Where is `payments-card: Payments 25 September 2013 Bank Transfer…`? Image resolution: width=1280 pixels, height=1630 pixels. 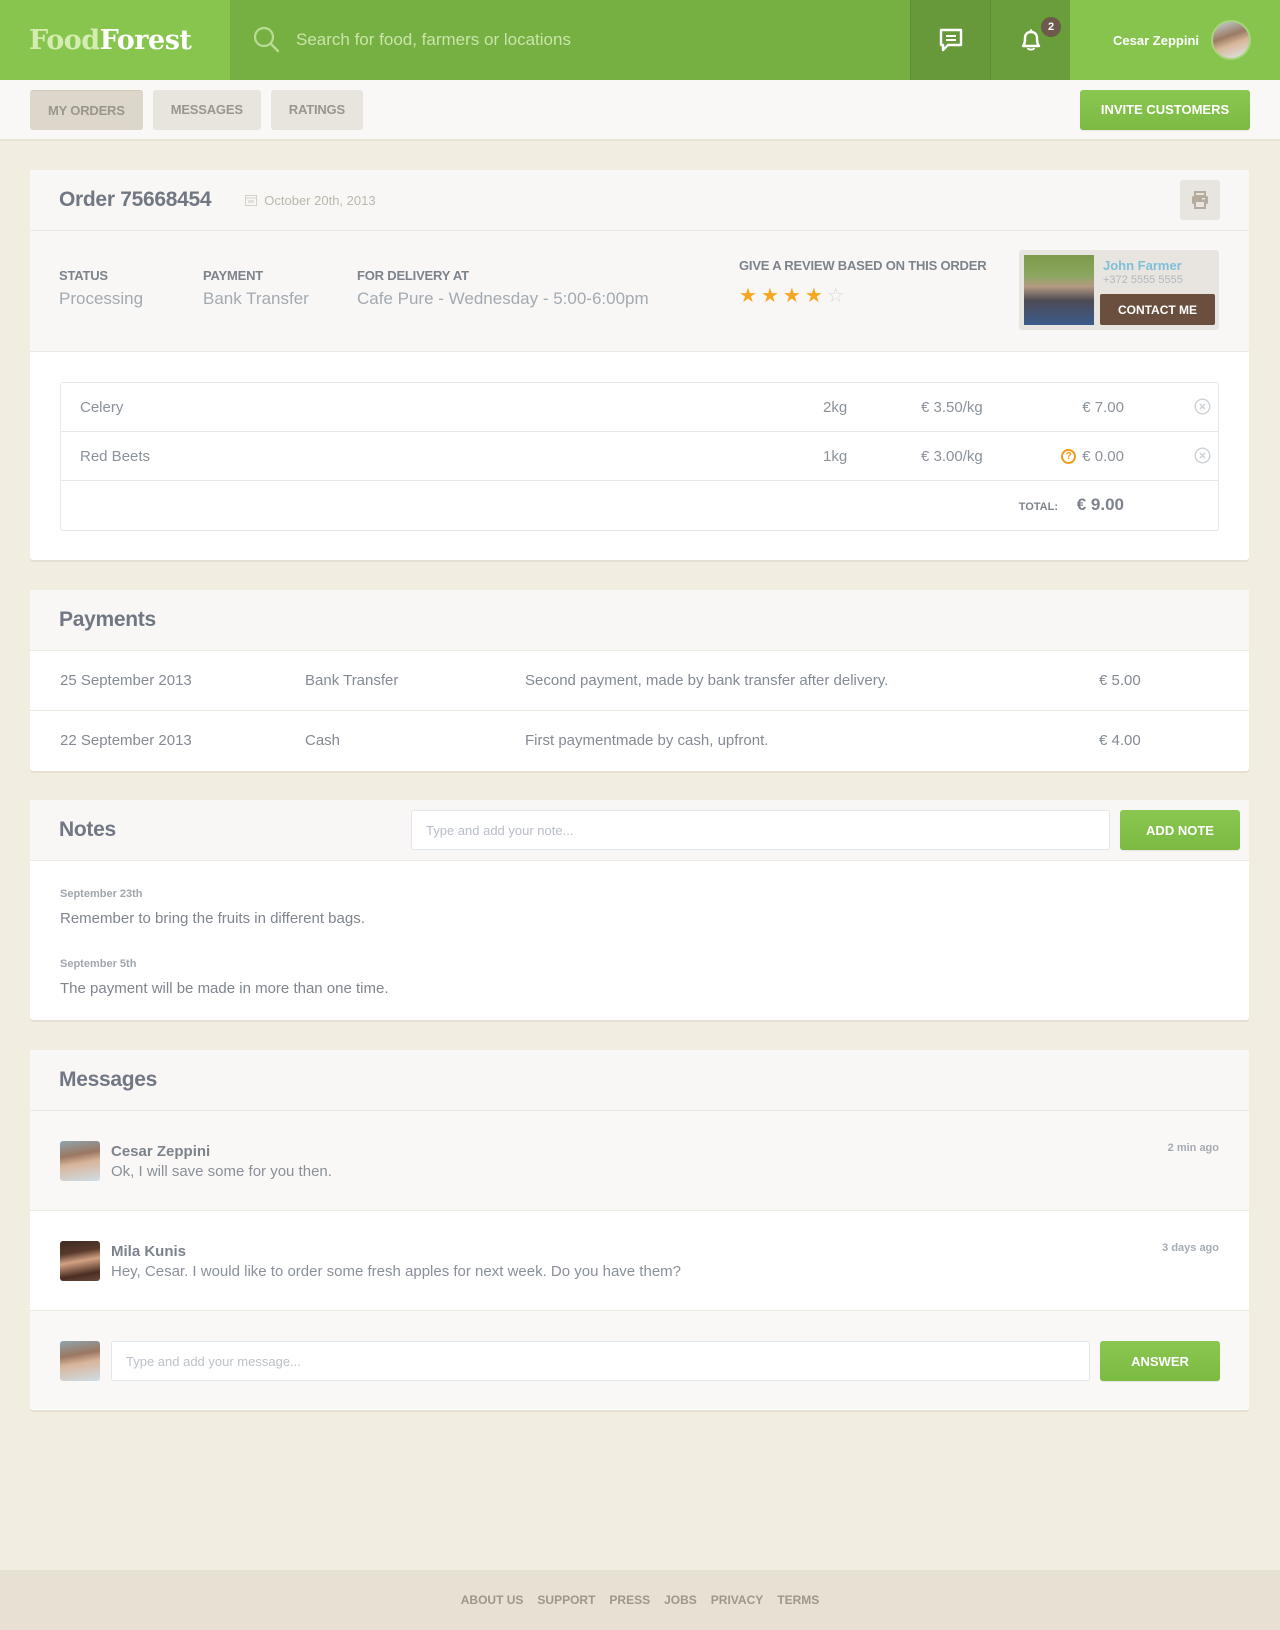
payments-card: Payments 25 September 2013 Bank Transfer… is located at coordinates (639, 680).